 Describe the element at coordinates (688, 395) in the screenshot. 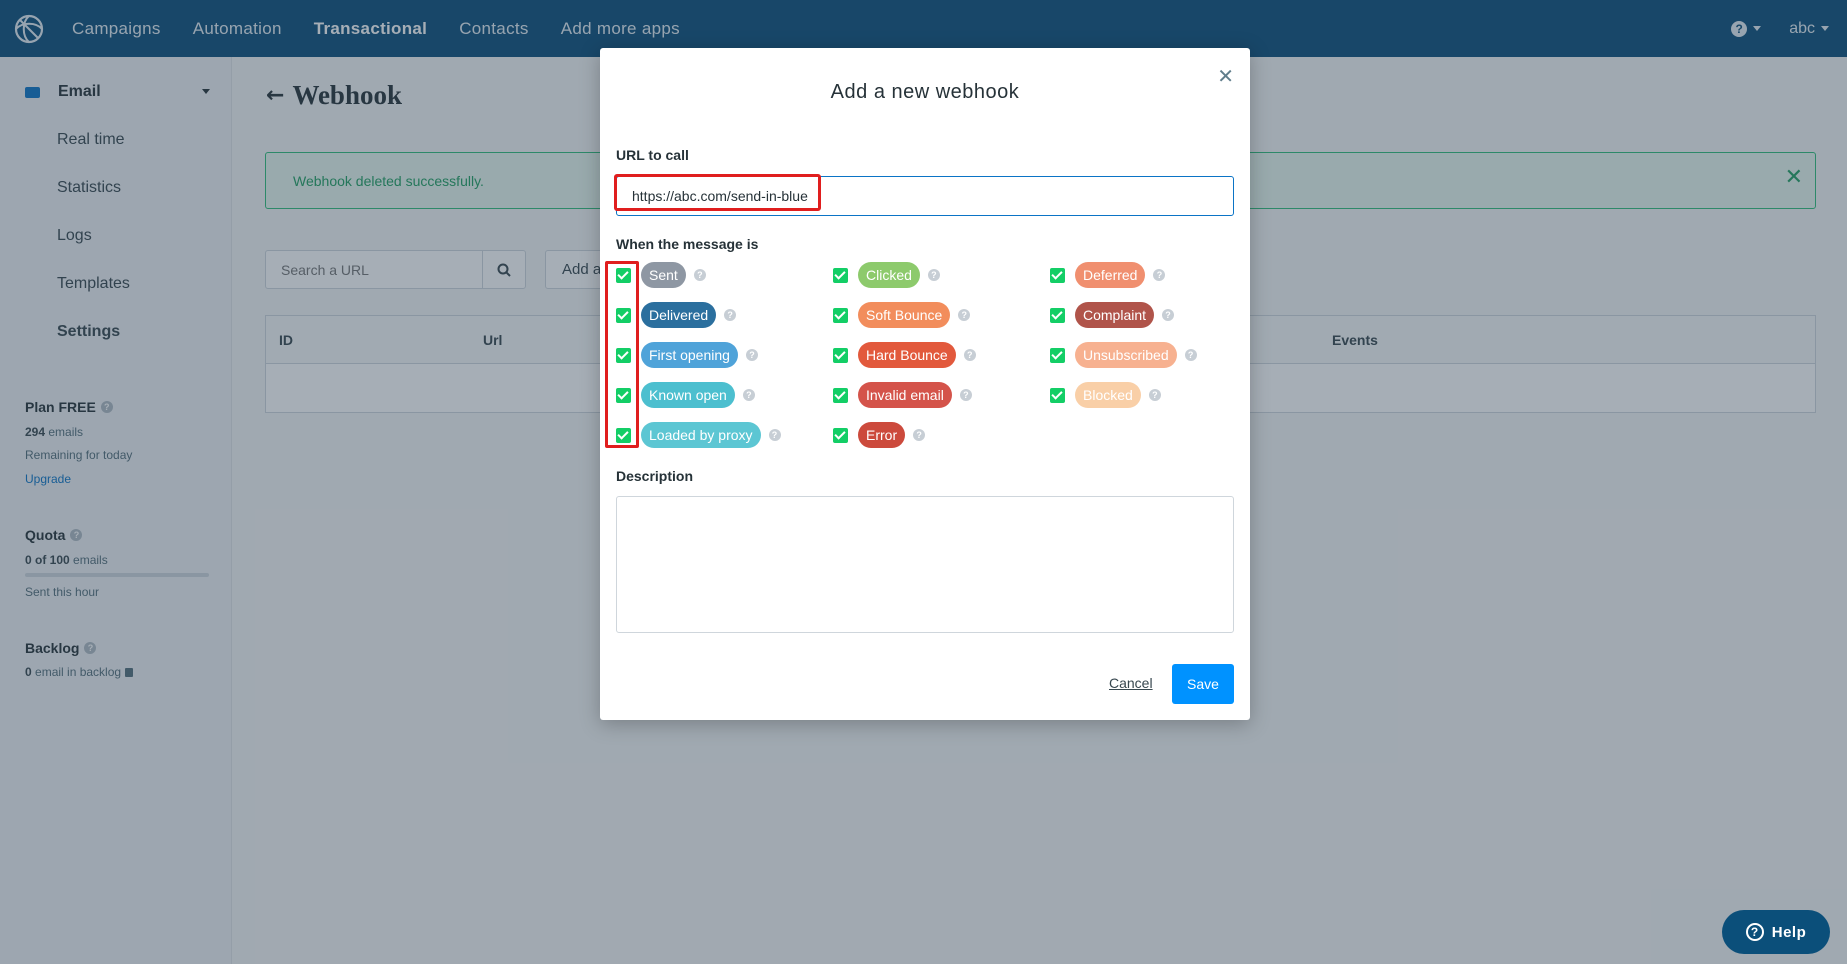

I see `event-pill-known-open: Known open` at that location.